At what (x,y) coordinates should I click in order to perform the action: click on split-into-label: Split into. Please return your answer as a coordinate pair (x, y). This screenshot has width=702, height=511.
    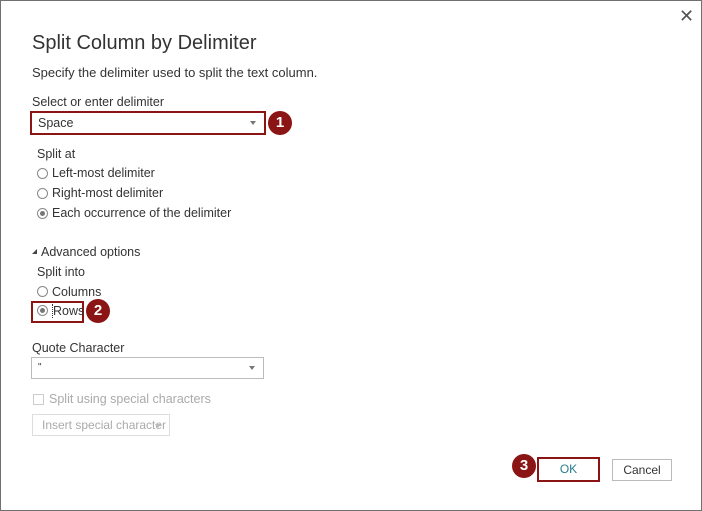
    Looking at the image, I should click on (61, 272).